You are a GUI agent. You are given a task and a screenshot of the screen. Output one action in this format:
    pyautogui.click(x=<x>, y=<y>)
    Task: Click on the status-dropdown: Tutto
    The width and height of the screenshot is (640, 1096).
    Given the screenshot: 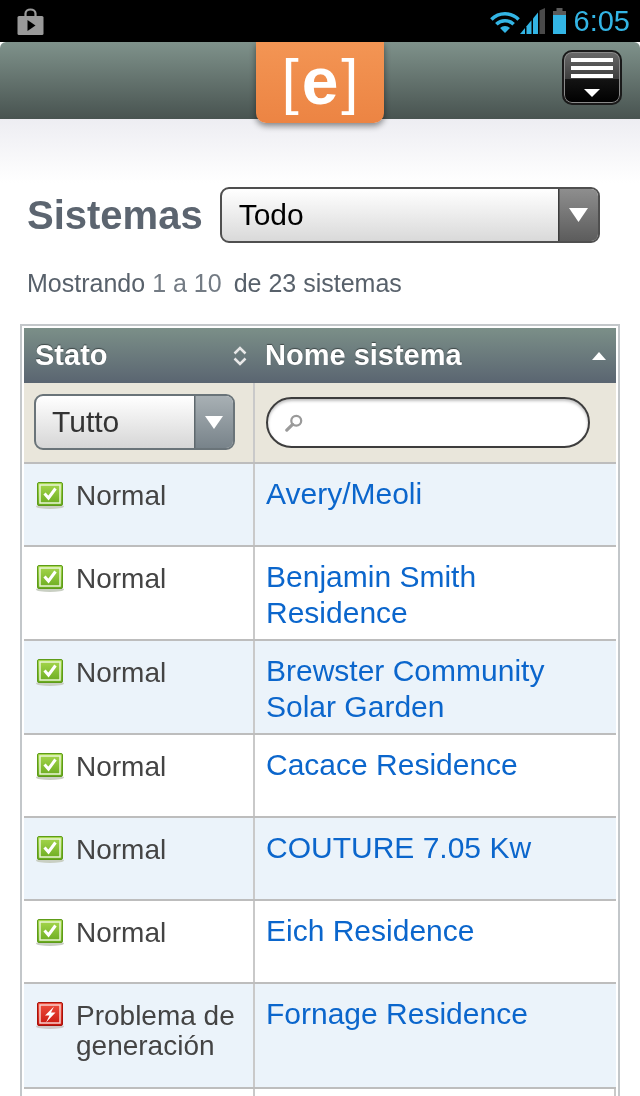 What is the action you would take?
    pyautogui.click(x=134, y=422)
    